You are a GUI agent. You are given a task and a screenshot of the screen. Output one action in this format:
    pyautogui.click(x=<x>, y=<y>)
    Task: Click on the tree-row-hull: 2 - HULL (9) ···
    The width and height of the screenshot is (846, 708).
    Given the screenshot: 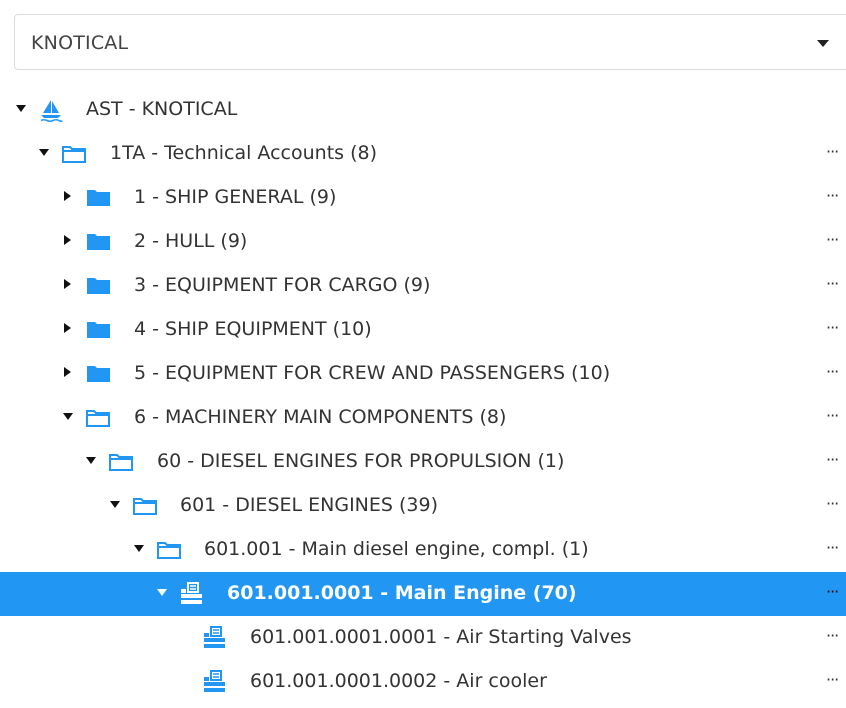 What is the action you would take?
    pyautogui.click(x=423, y=242)
    